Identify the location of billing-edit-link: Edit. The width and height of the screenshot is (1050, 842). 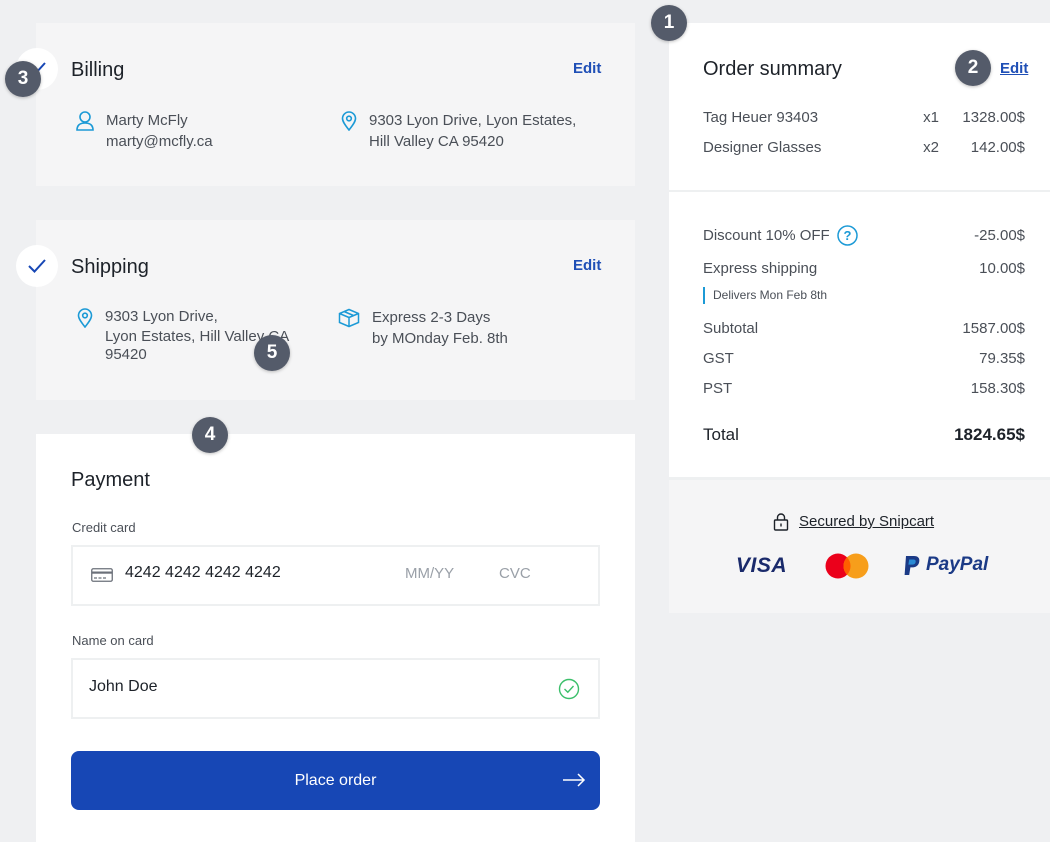
(587, 68).